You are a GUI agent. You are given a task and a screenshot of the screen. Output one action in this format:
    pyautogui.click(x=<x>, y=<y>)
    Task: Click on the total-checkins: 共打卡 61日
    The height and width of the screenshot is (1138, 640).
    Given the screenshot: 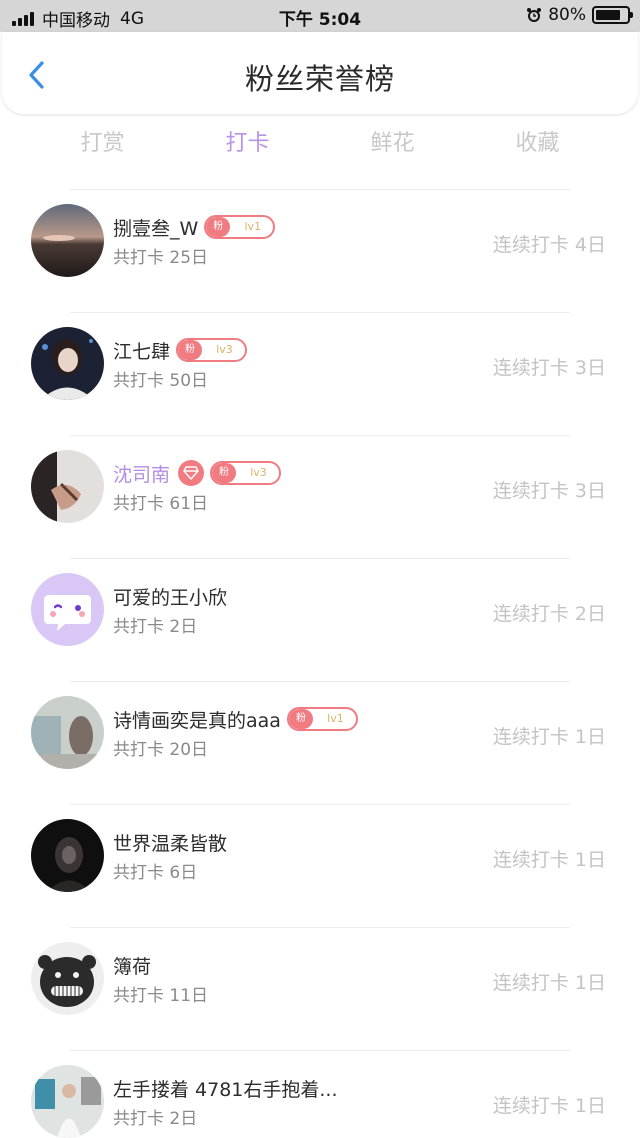 What is the action you would take?
    pyautogui.click(x=161, y=504)
    